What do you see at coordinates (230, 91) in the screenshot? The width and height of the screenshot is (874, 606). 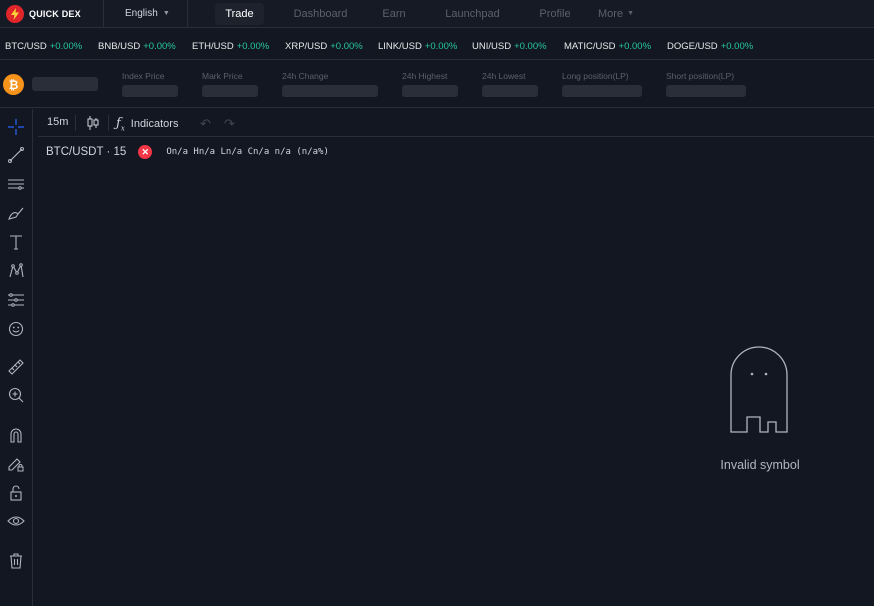 I see `mark-price-value` at bounding box center [230, 91].